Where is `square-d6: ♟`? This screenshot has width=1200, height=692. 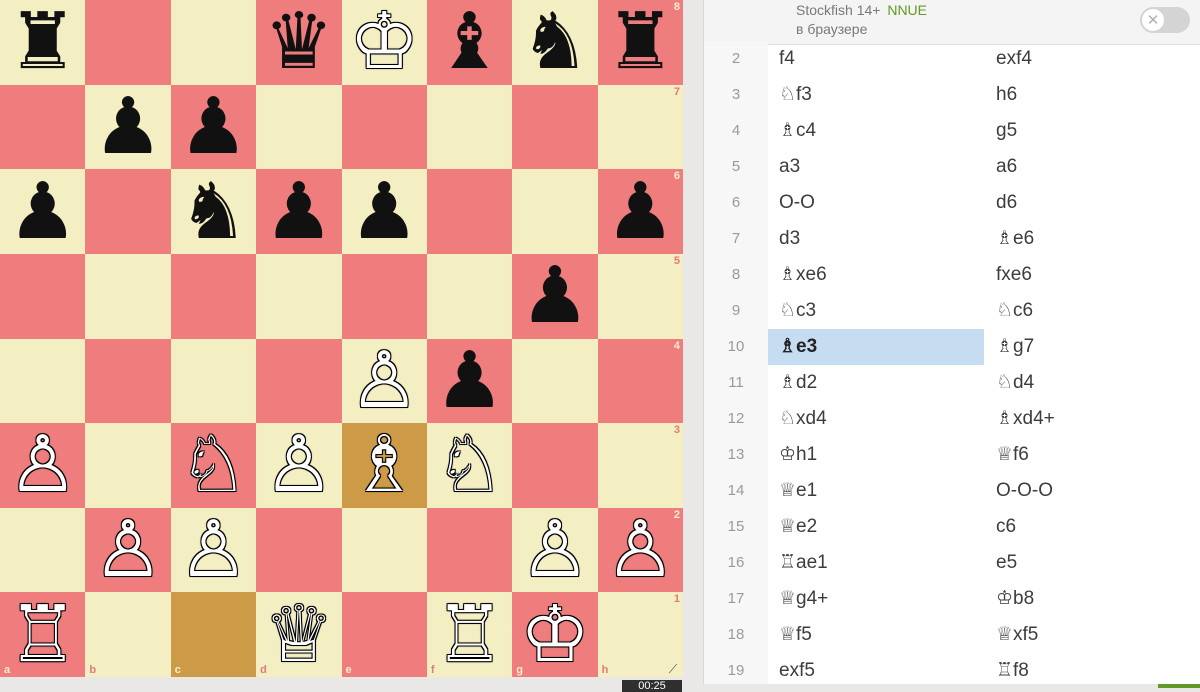
square-d6: ♟ is located at coordinates (299, 211).